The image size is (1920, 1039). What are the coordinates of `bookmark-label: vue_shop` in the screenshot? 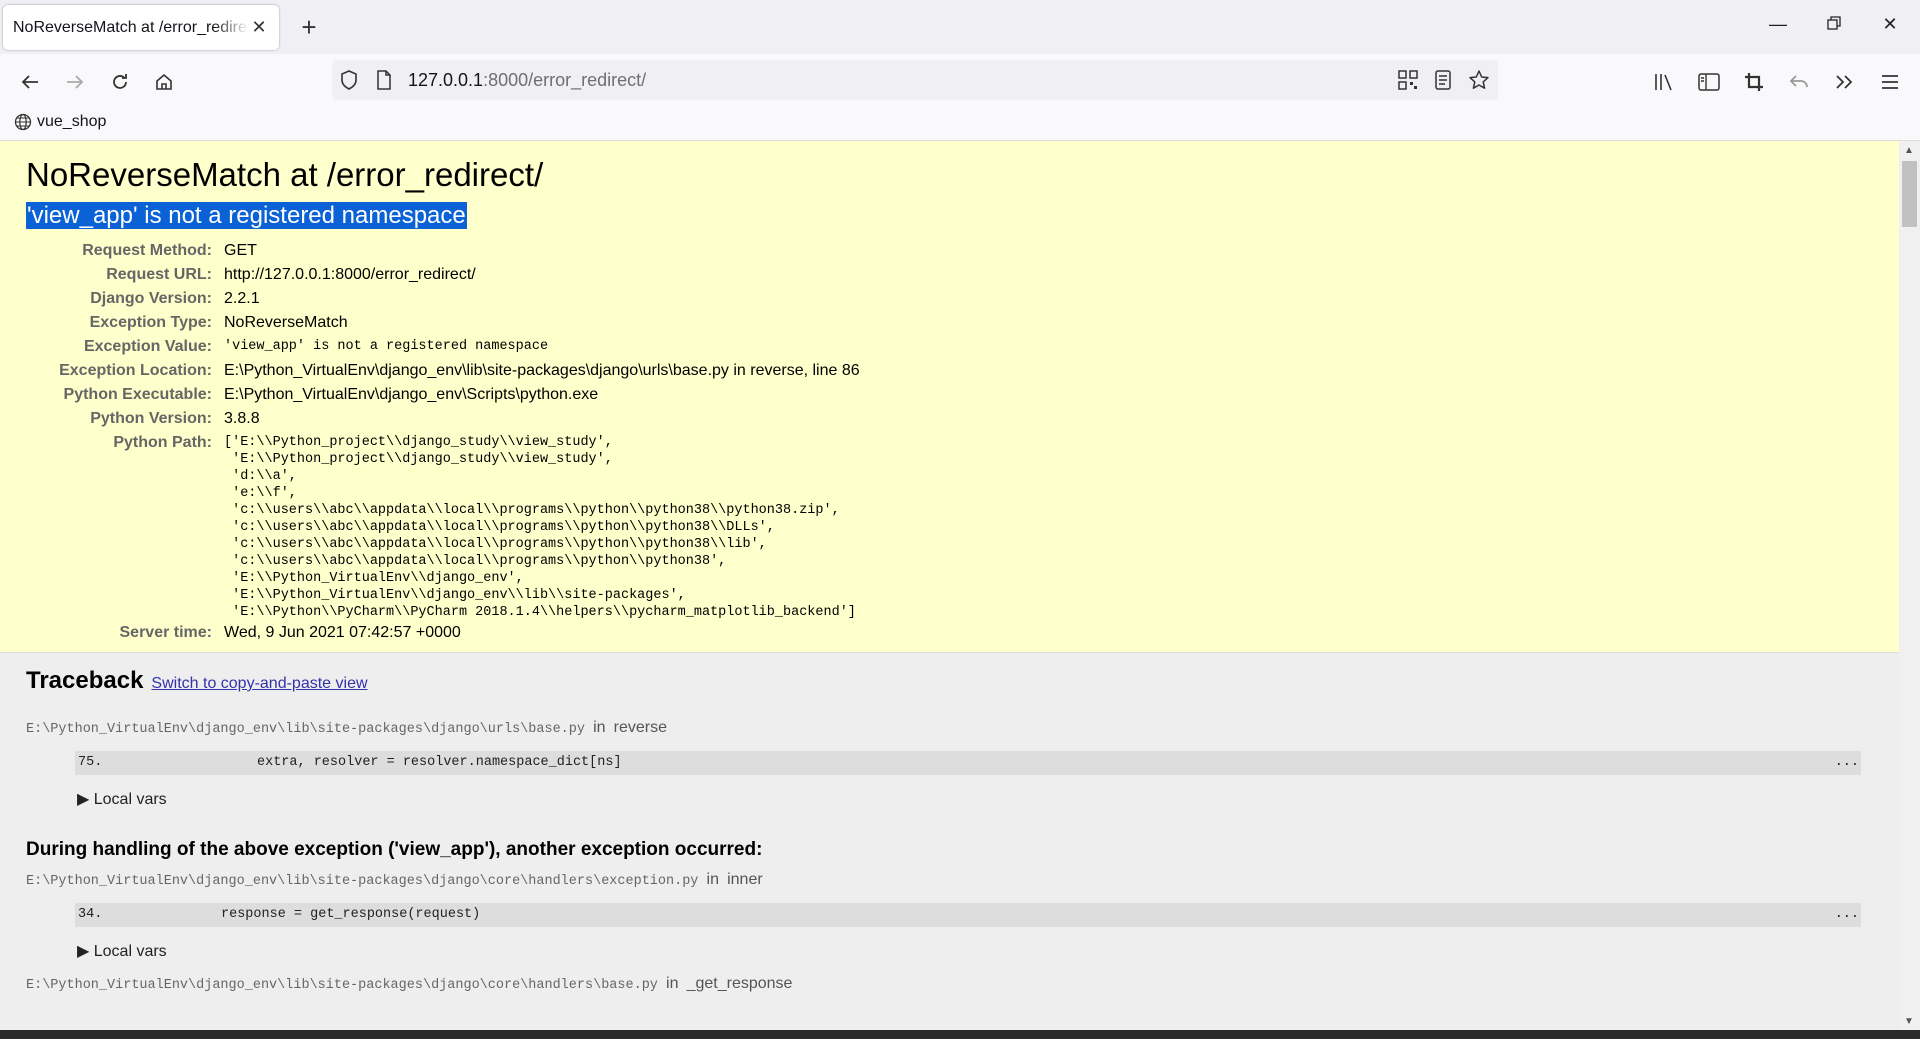 It's located at (72, 121).